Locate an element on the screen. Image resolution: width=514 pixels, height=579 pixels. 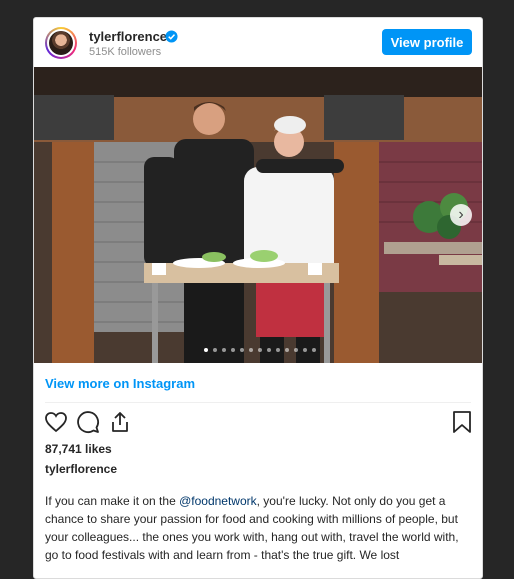
chevron-right-icon: › is located at coordinates (461, 214).